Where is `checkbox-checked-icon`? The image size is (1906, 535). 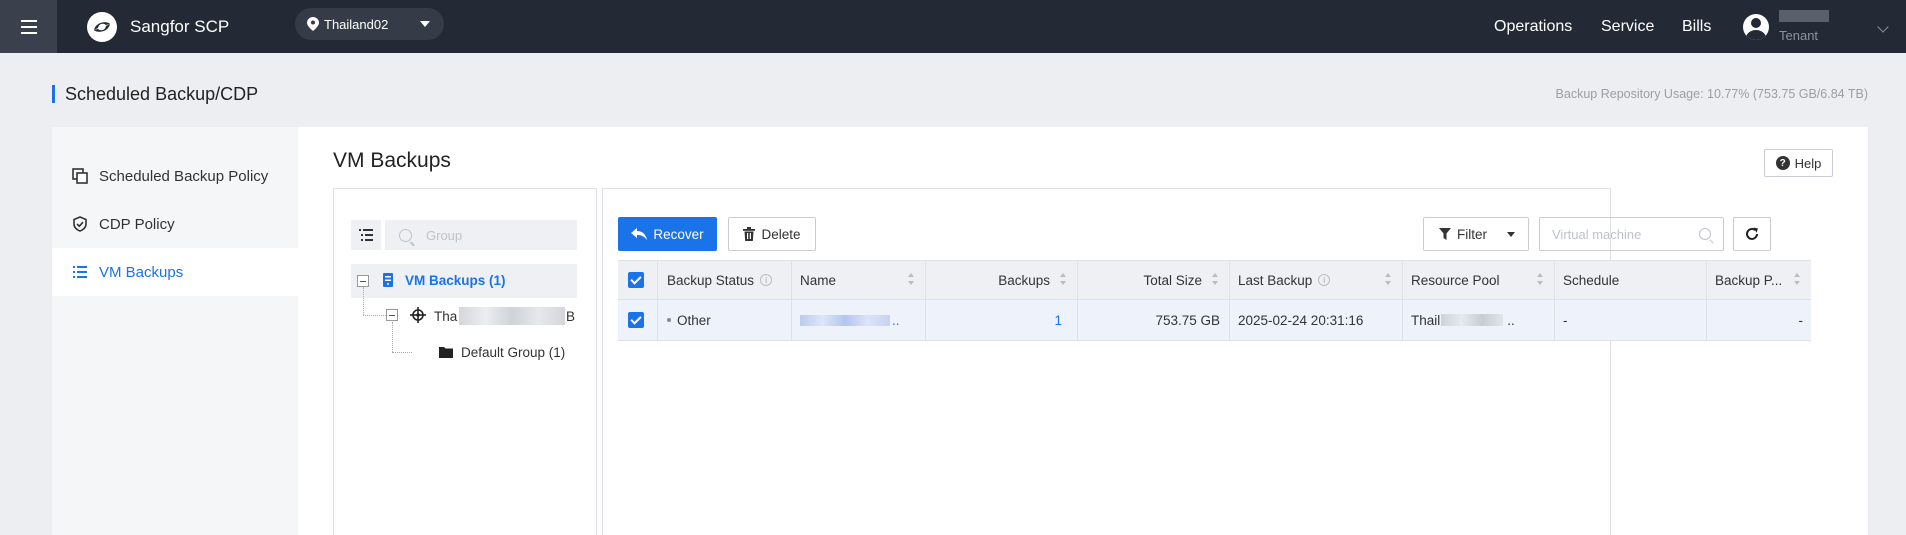 checkbox-checked-icon is located at coordinates (636, 320).